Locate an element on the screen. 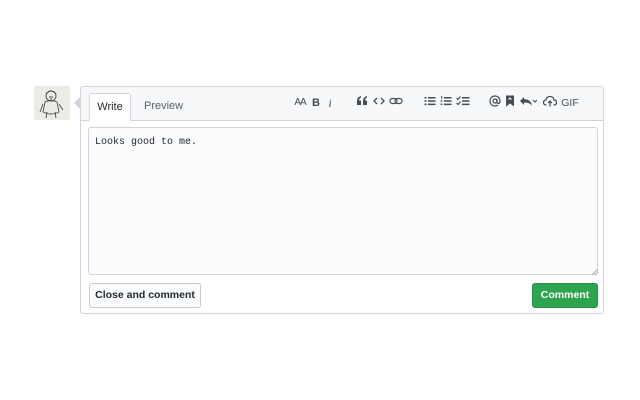  unordered-list-icon is located at coordinates (430, 103).